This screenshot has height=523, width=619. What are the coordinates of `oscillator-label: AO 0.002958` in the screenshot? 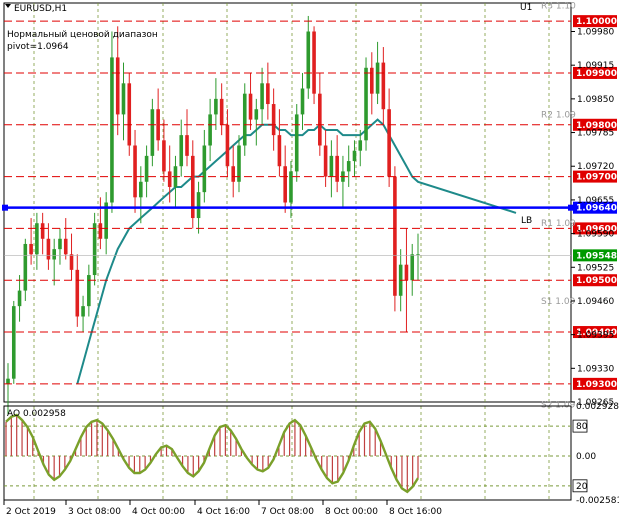 It's located at (36, 414).